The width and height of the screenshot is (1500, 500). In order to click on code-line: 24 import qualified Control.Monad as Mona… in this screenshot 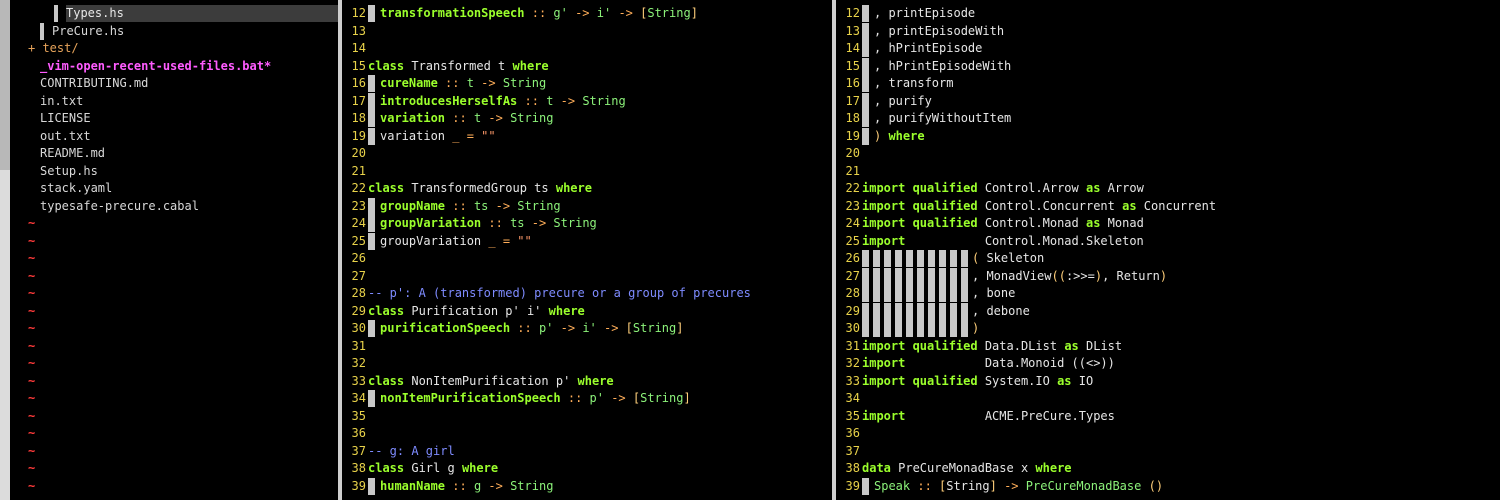, I will do `click(990, 223)`.